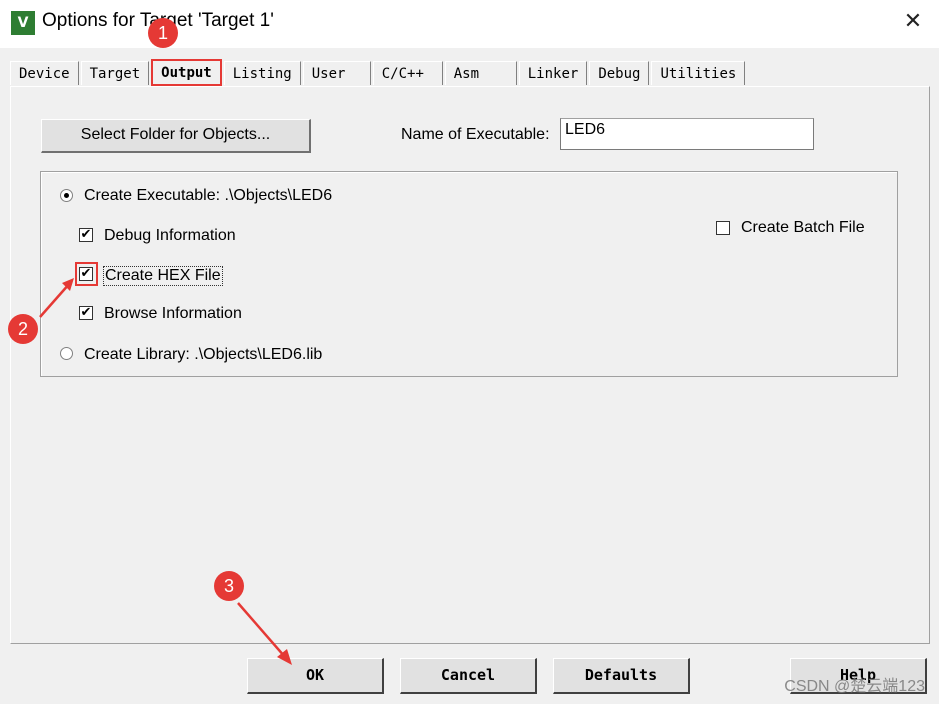  What do you see at coordinates (468, 676) in the screenshot?
I see `cancel-button: Cancel` at bounding box center [468, 676].